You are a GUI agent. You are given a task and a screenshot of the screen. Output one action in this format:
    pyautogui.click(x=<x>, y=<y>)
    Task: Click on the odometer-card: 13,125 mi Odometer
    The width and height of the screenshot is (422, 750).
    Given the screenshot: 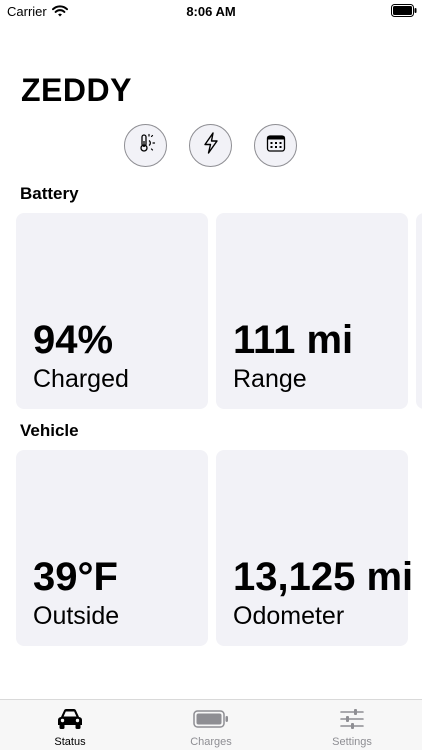 What is the action you would take?
    pyautogui.click(x=314, y=548)
    